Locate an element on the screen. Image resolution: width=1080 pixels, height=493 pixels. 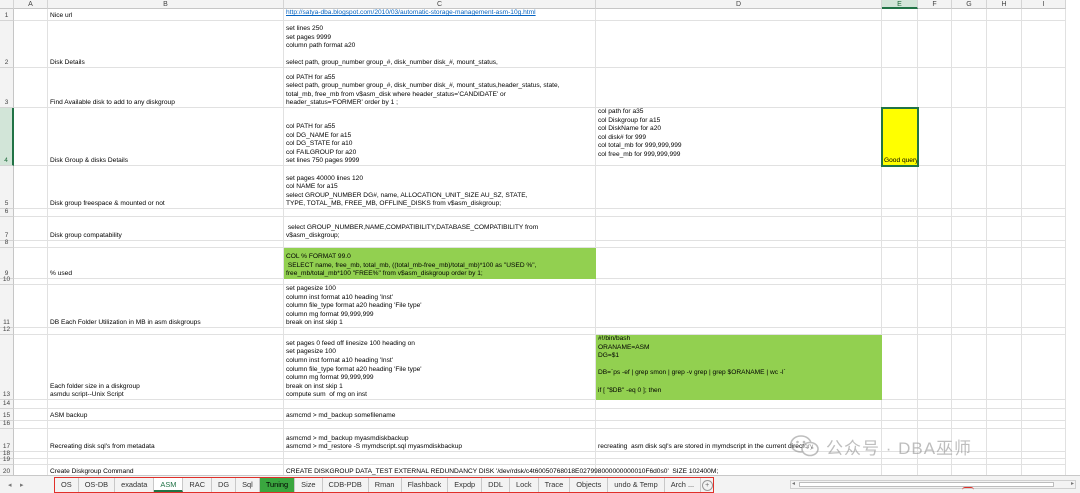
column-header-g: G is located at coordinates (969, 4).